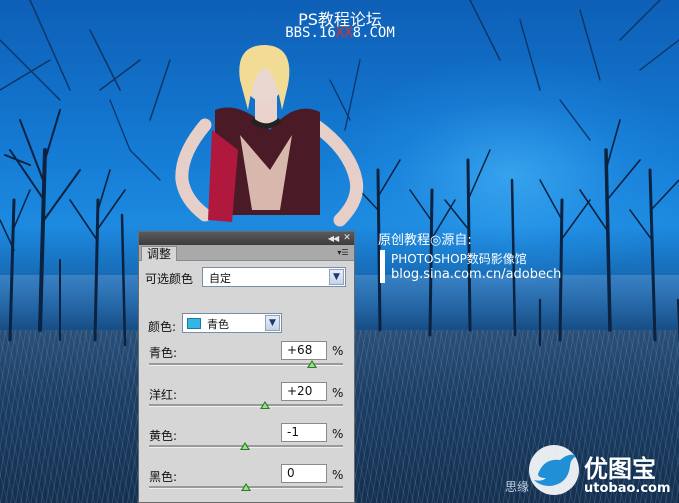  I want to click on adjustment-type-label: 可选颜色, so click(169, 279).